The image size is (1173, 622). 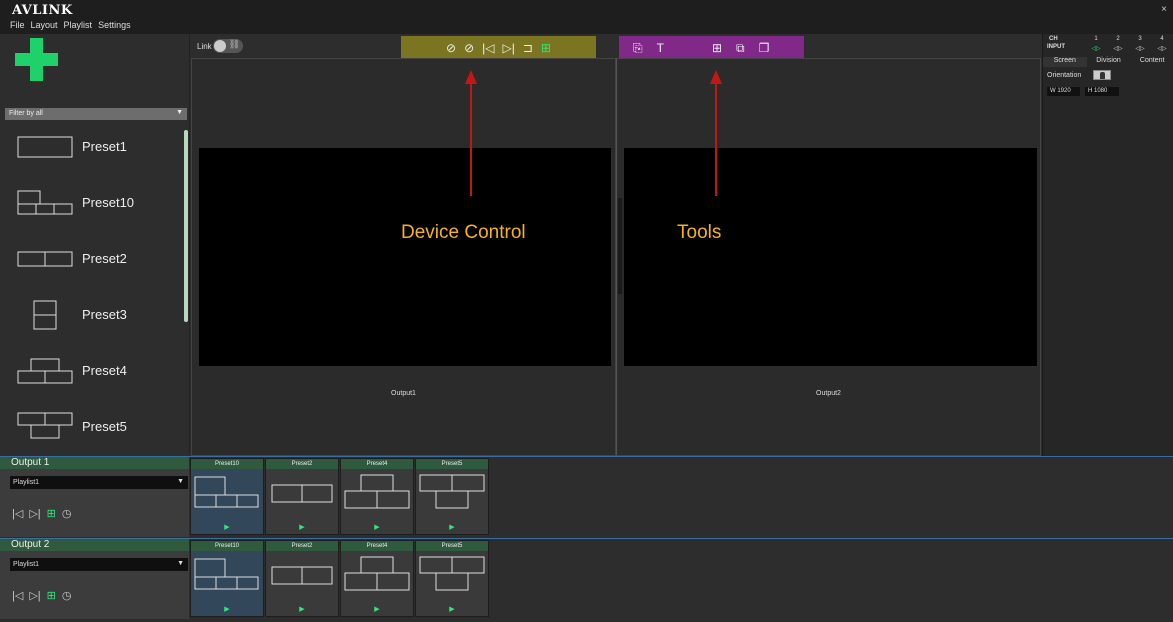 What do you see at coordinates (1065, 62) in the screenshot?
I see `tab-screen: Screen` at bounding box center [1065, 62].